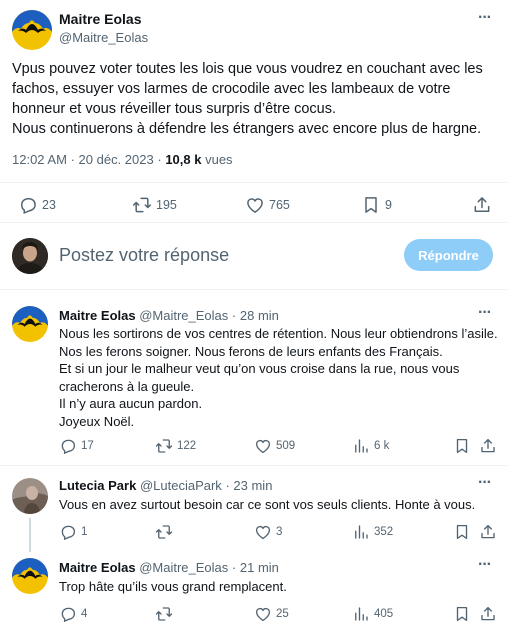 Image resolution: width=508 pixels, height=629 pixels. I want to click on views-button: 6 k, so click(370, 446).